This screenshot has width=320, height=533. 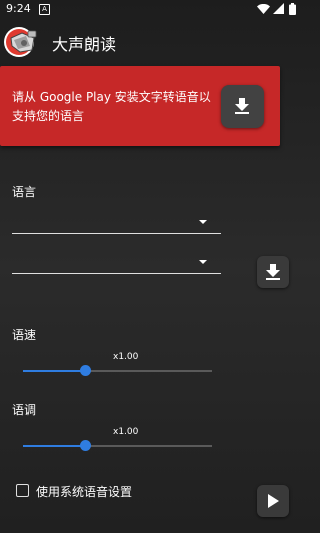 I want to click on play-button, so click(x=273, y=501).